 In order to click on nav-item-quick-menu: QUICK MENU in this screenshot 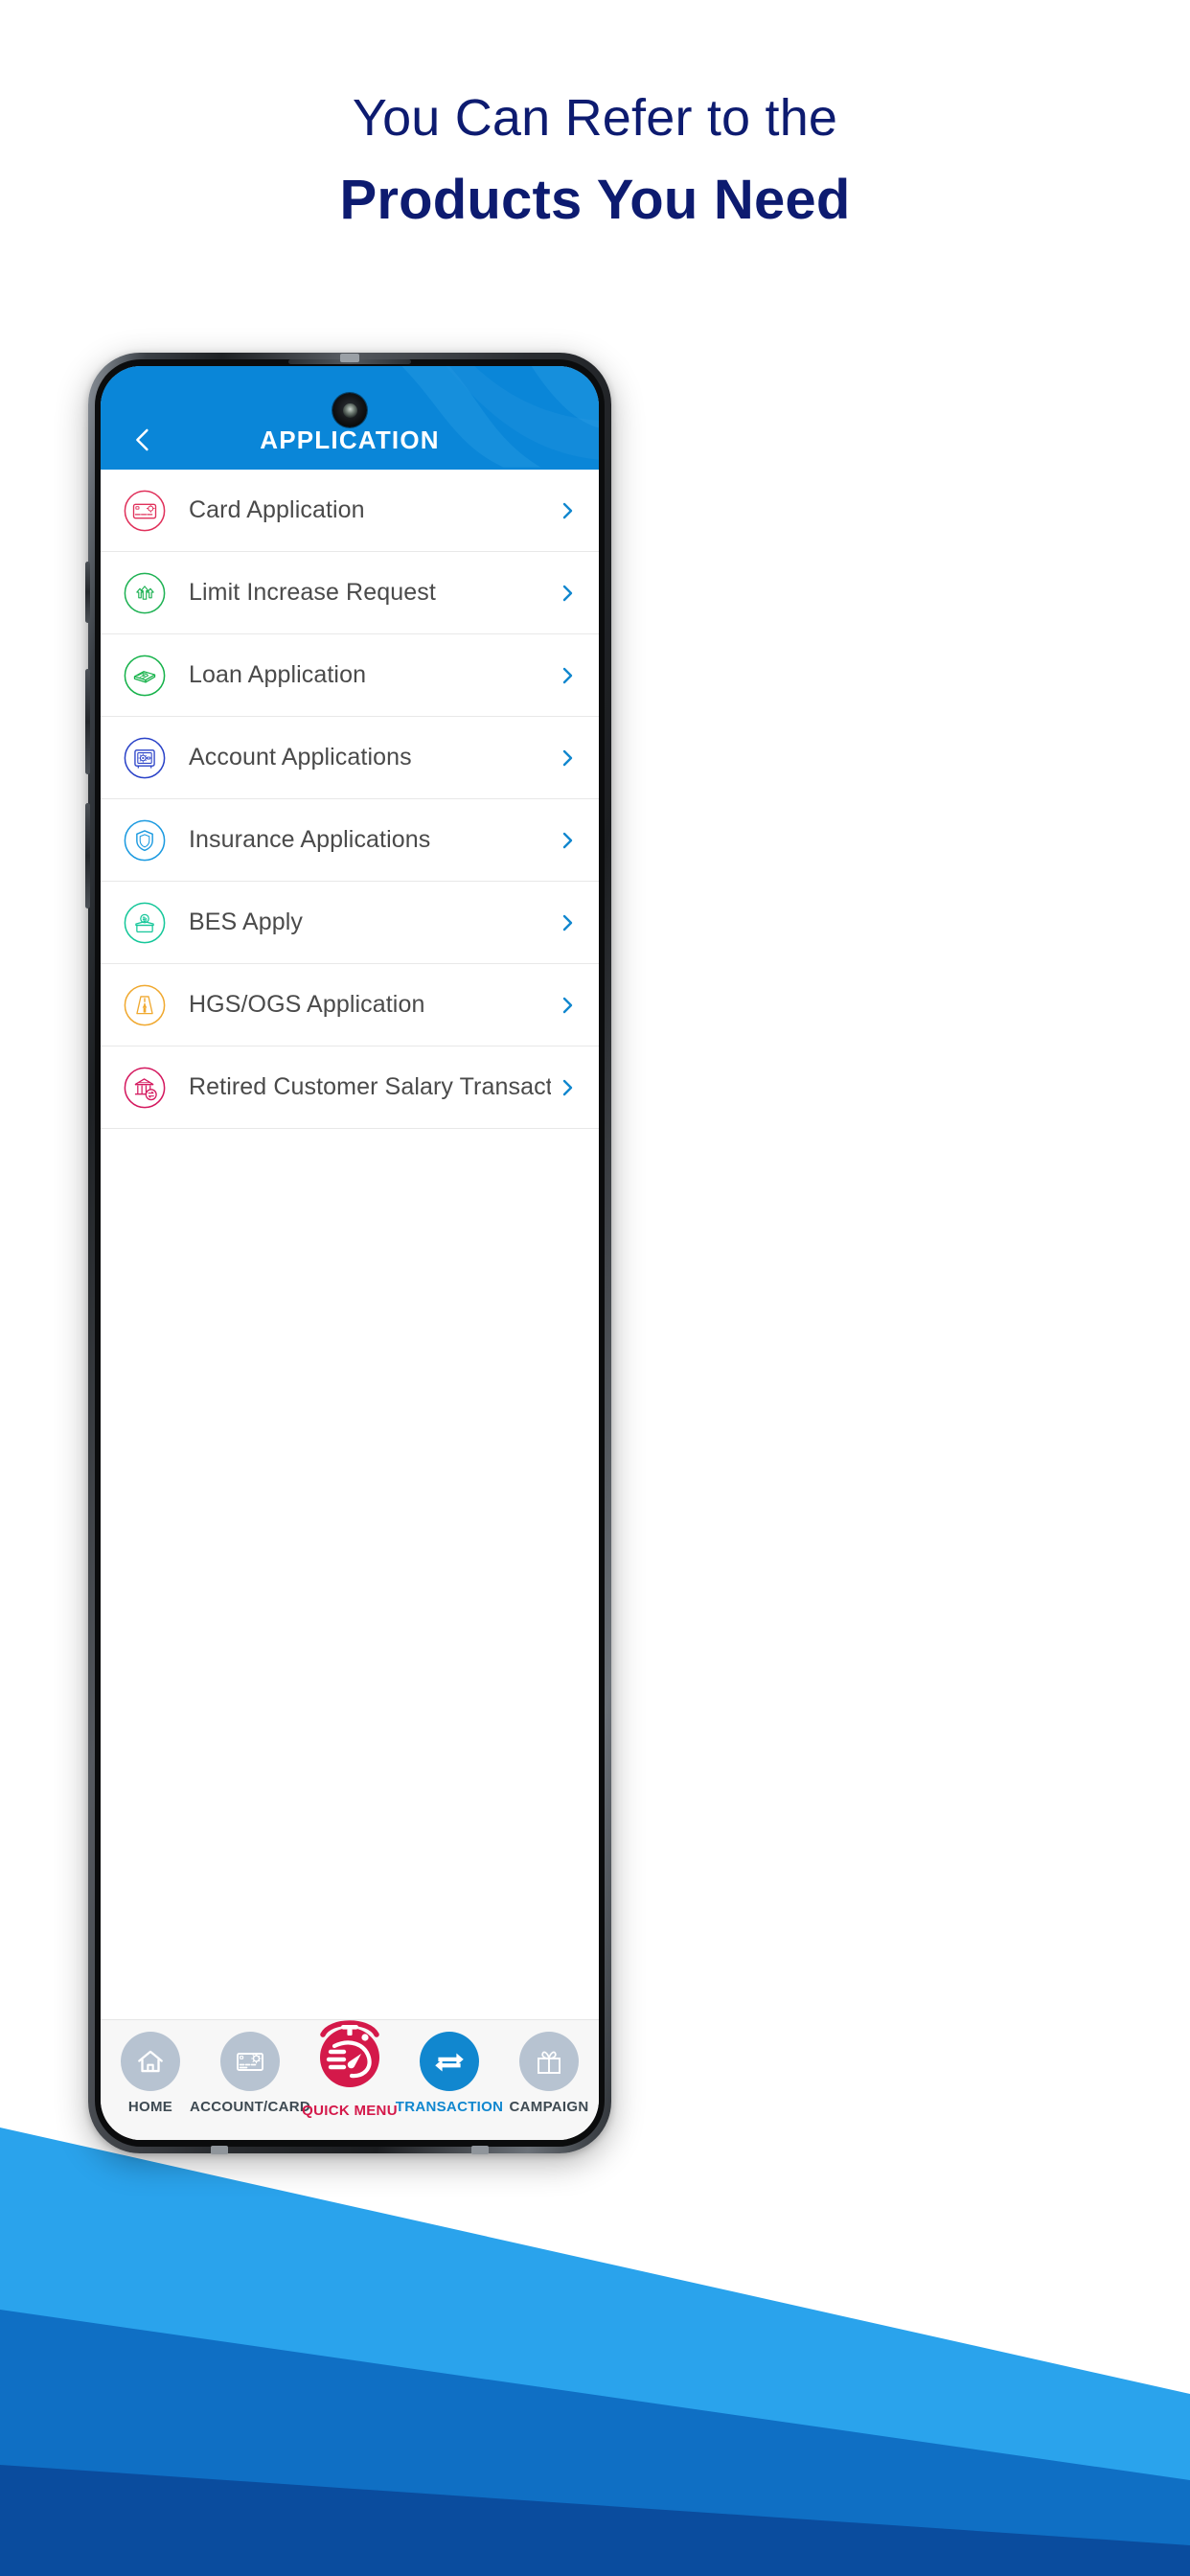, I will do `click(350, 2069)`.